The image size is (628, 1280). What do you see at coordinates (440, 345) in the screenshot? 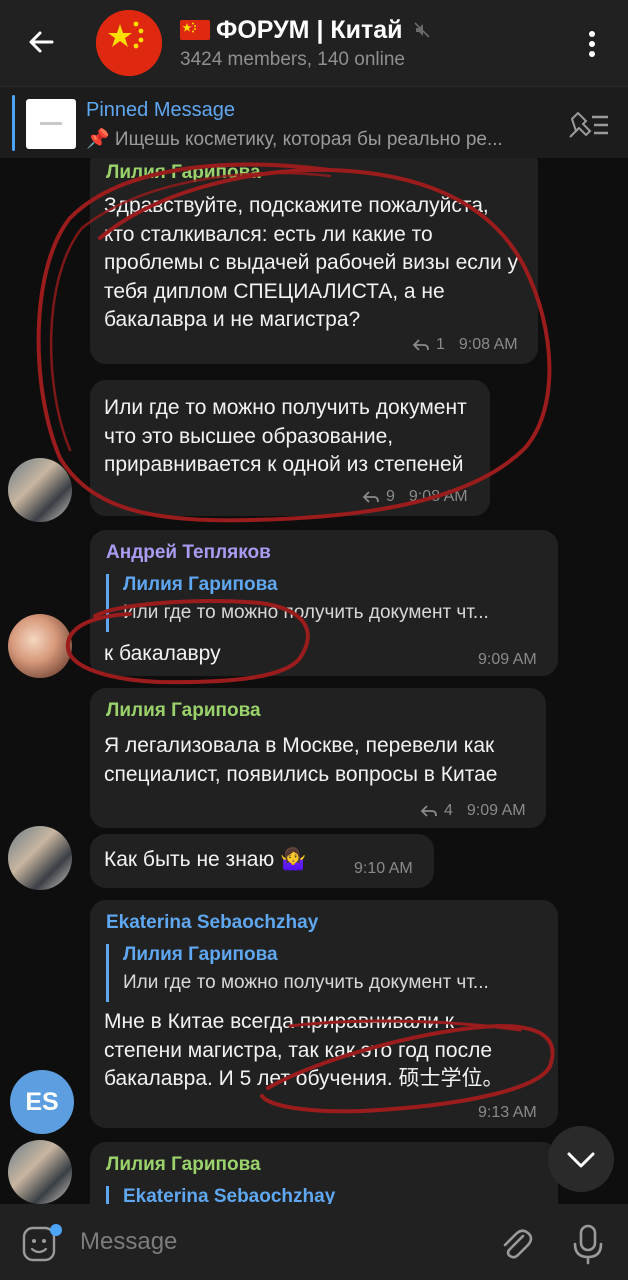
I see `reply-count: 1` at bounding box center [440, 345].